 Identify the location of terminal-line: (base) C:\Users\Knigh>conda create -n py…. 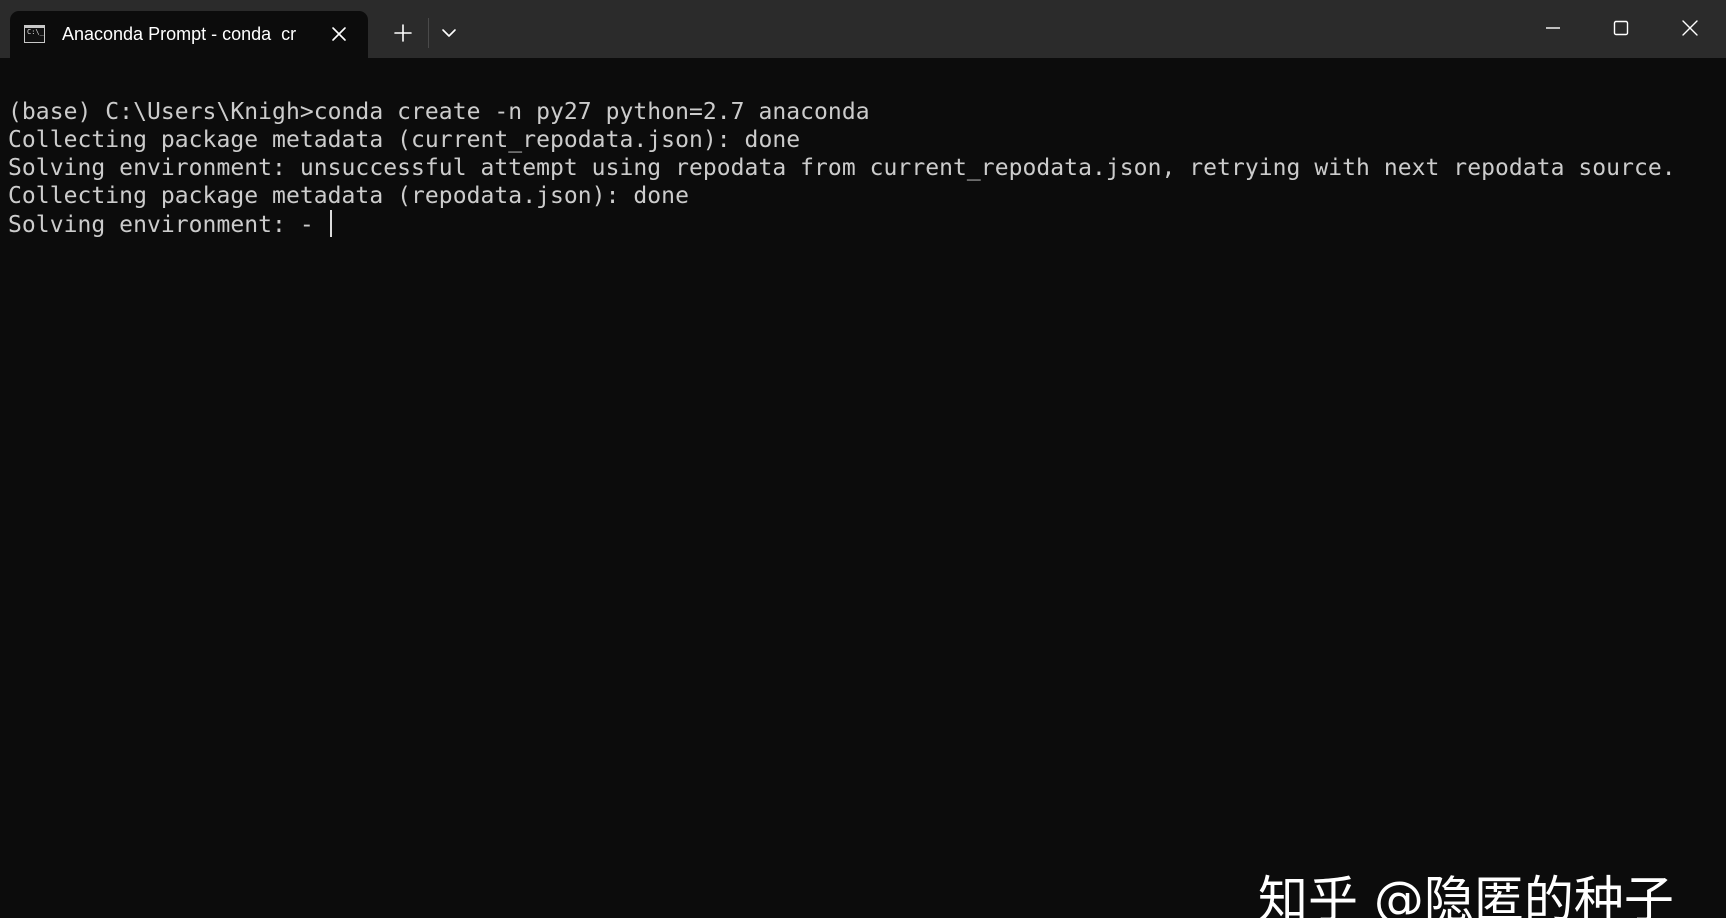
(439, 112).